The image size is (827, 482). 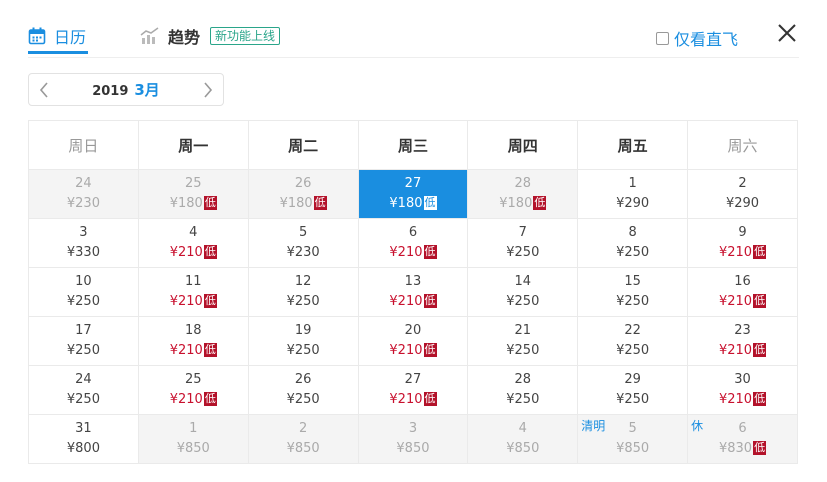 What do you see at coordinates (523, 330) in the screenshot?
I see `day-number: 21` at bounding box center [523, 330].